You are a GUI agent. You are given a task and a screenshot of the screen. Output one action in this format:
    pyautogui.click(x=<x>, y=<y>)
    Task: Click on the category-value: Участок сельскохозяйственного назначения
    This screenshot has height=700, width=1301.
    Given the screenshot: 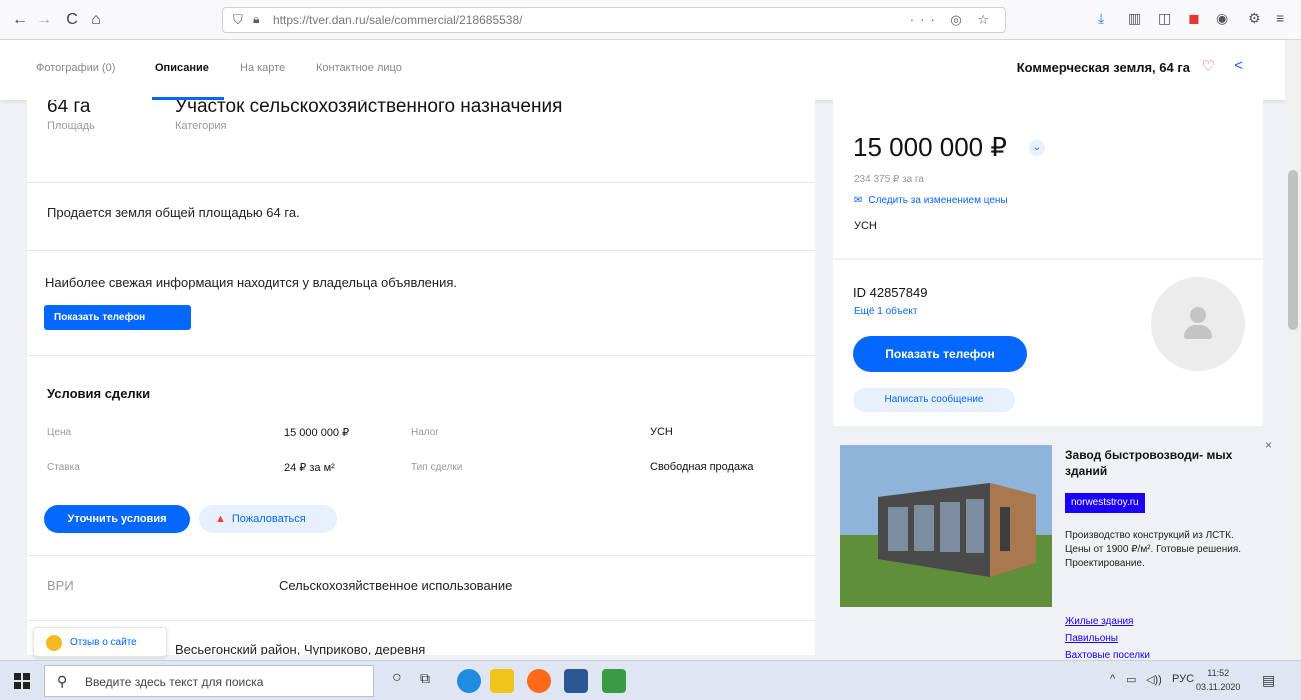 What is the action you would take?
    pyautogui.click(x=369, y=108)
    